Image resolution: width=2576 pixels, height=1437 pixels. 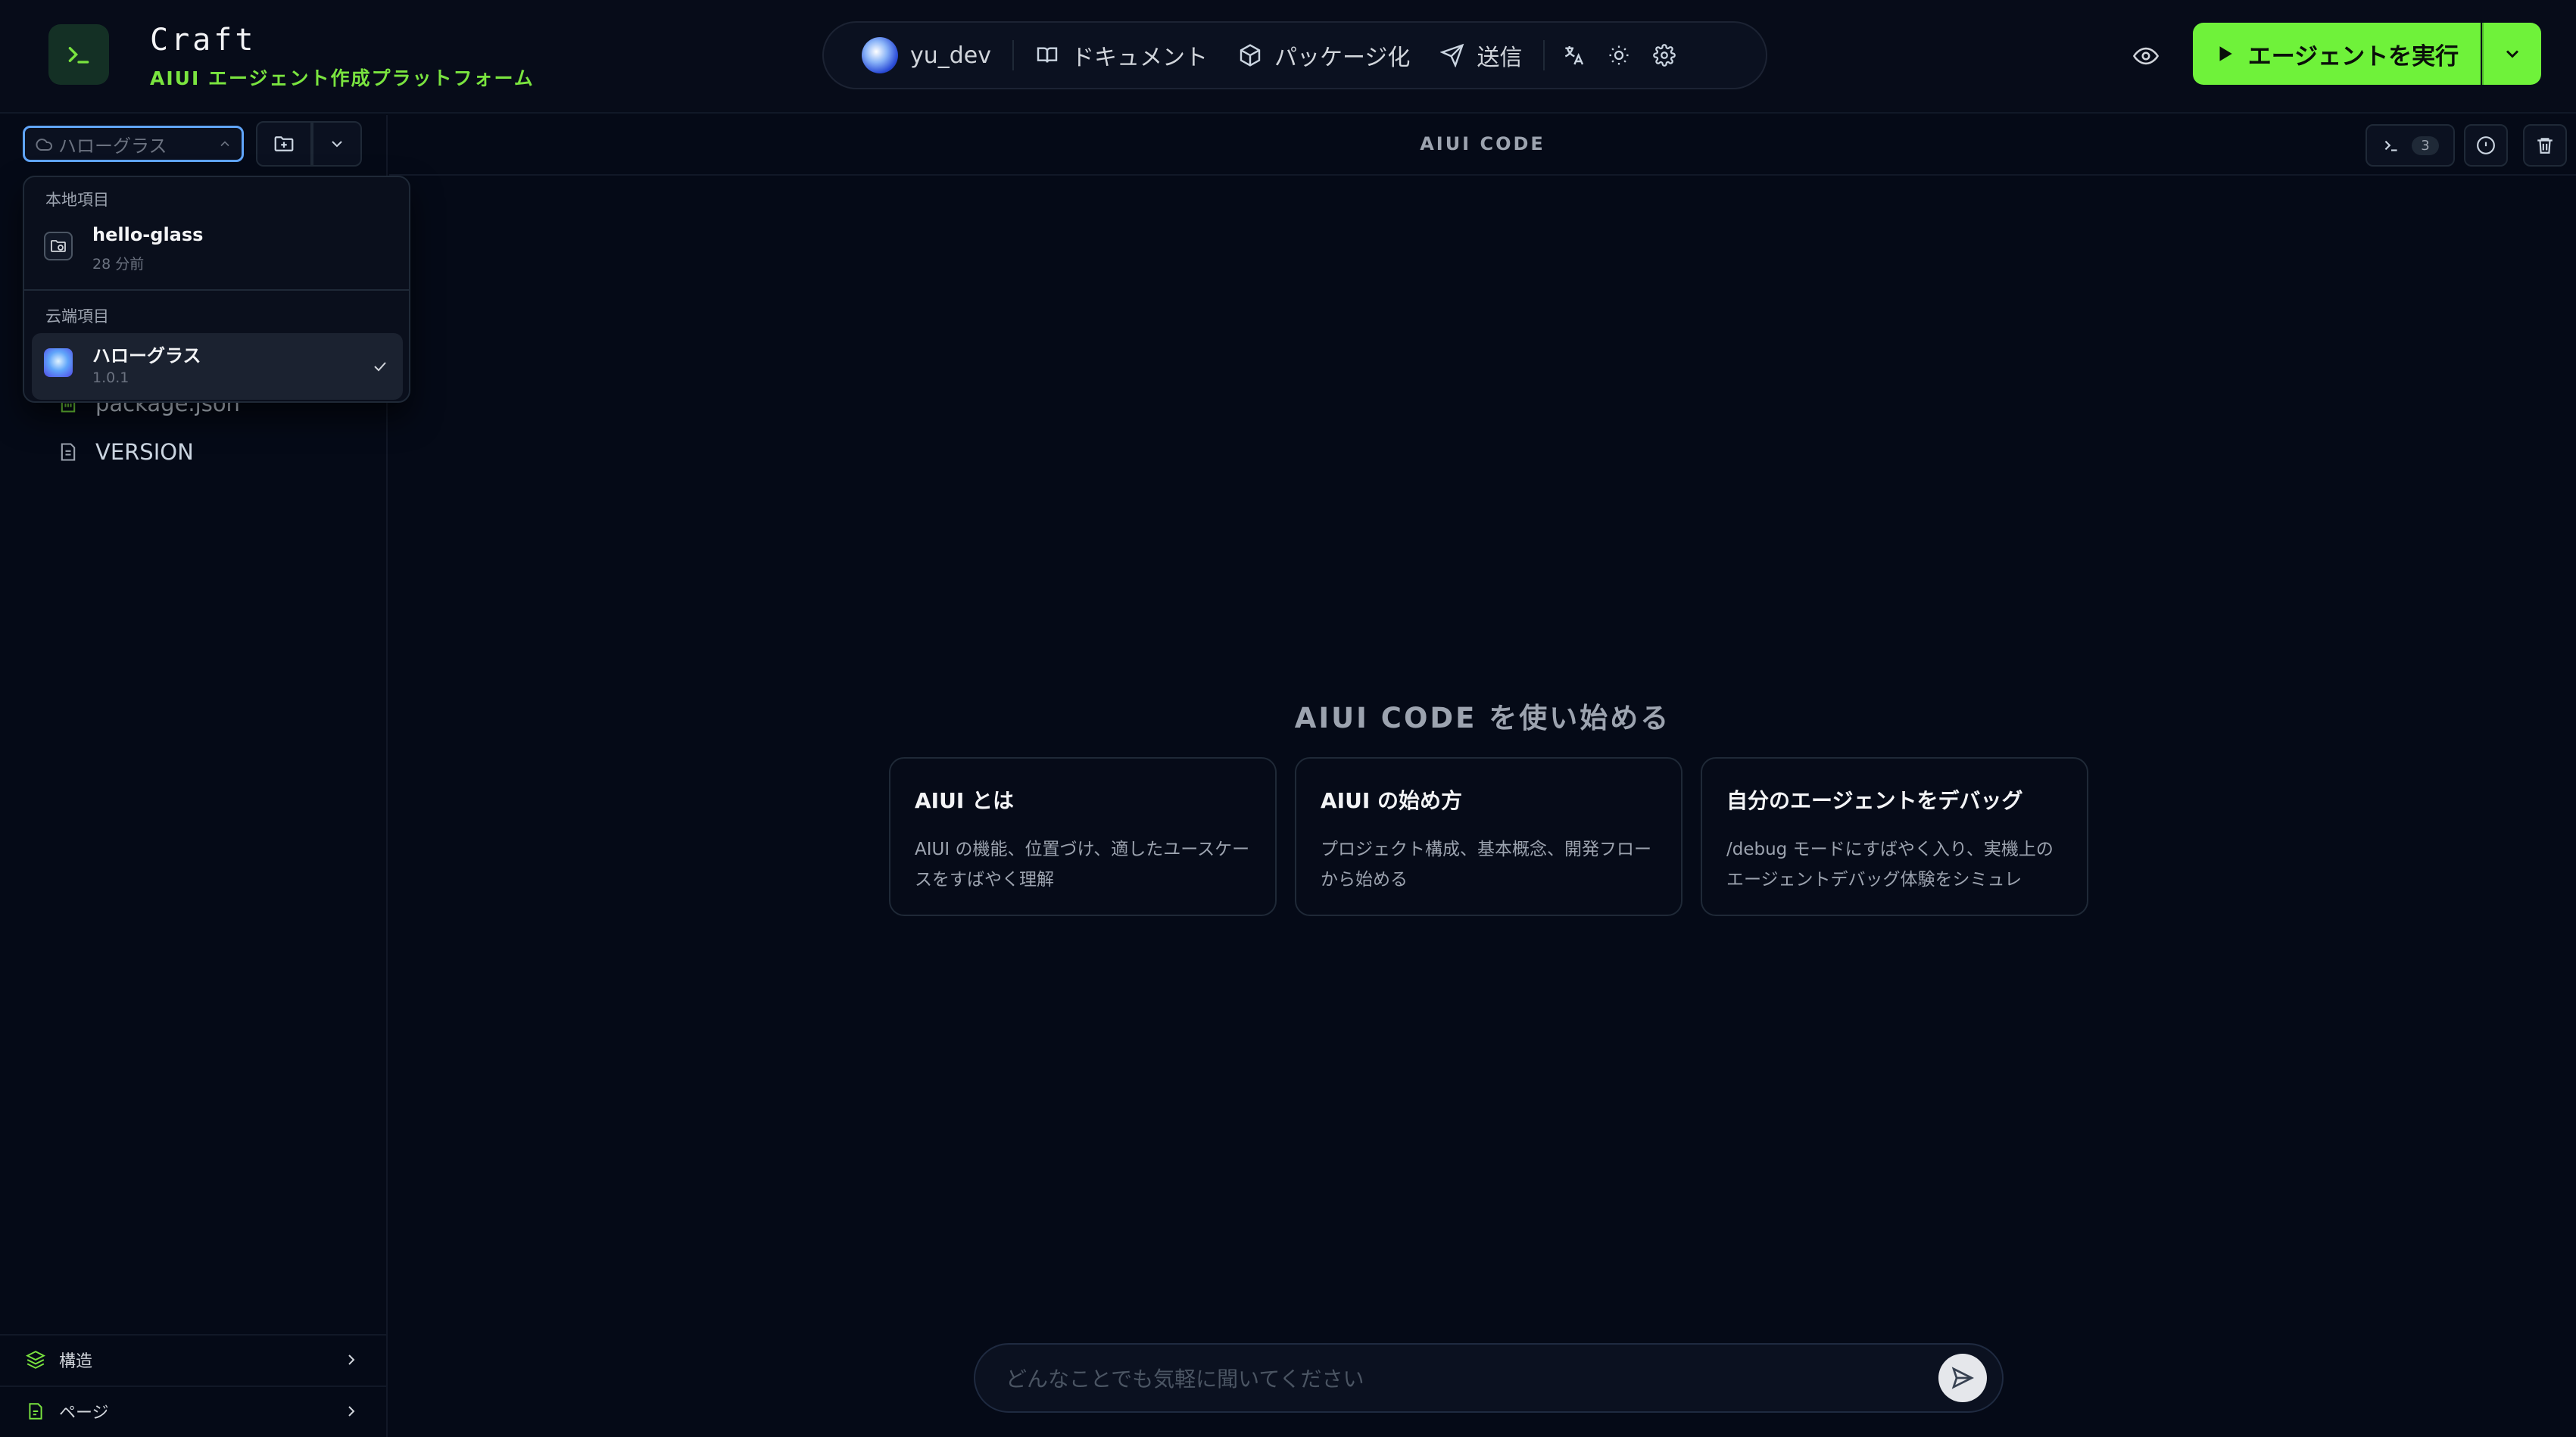 I want to click on project-select-label: ハローグラス, so click(x=112, y=146).